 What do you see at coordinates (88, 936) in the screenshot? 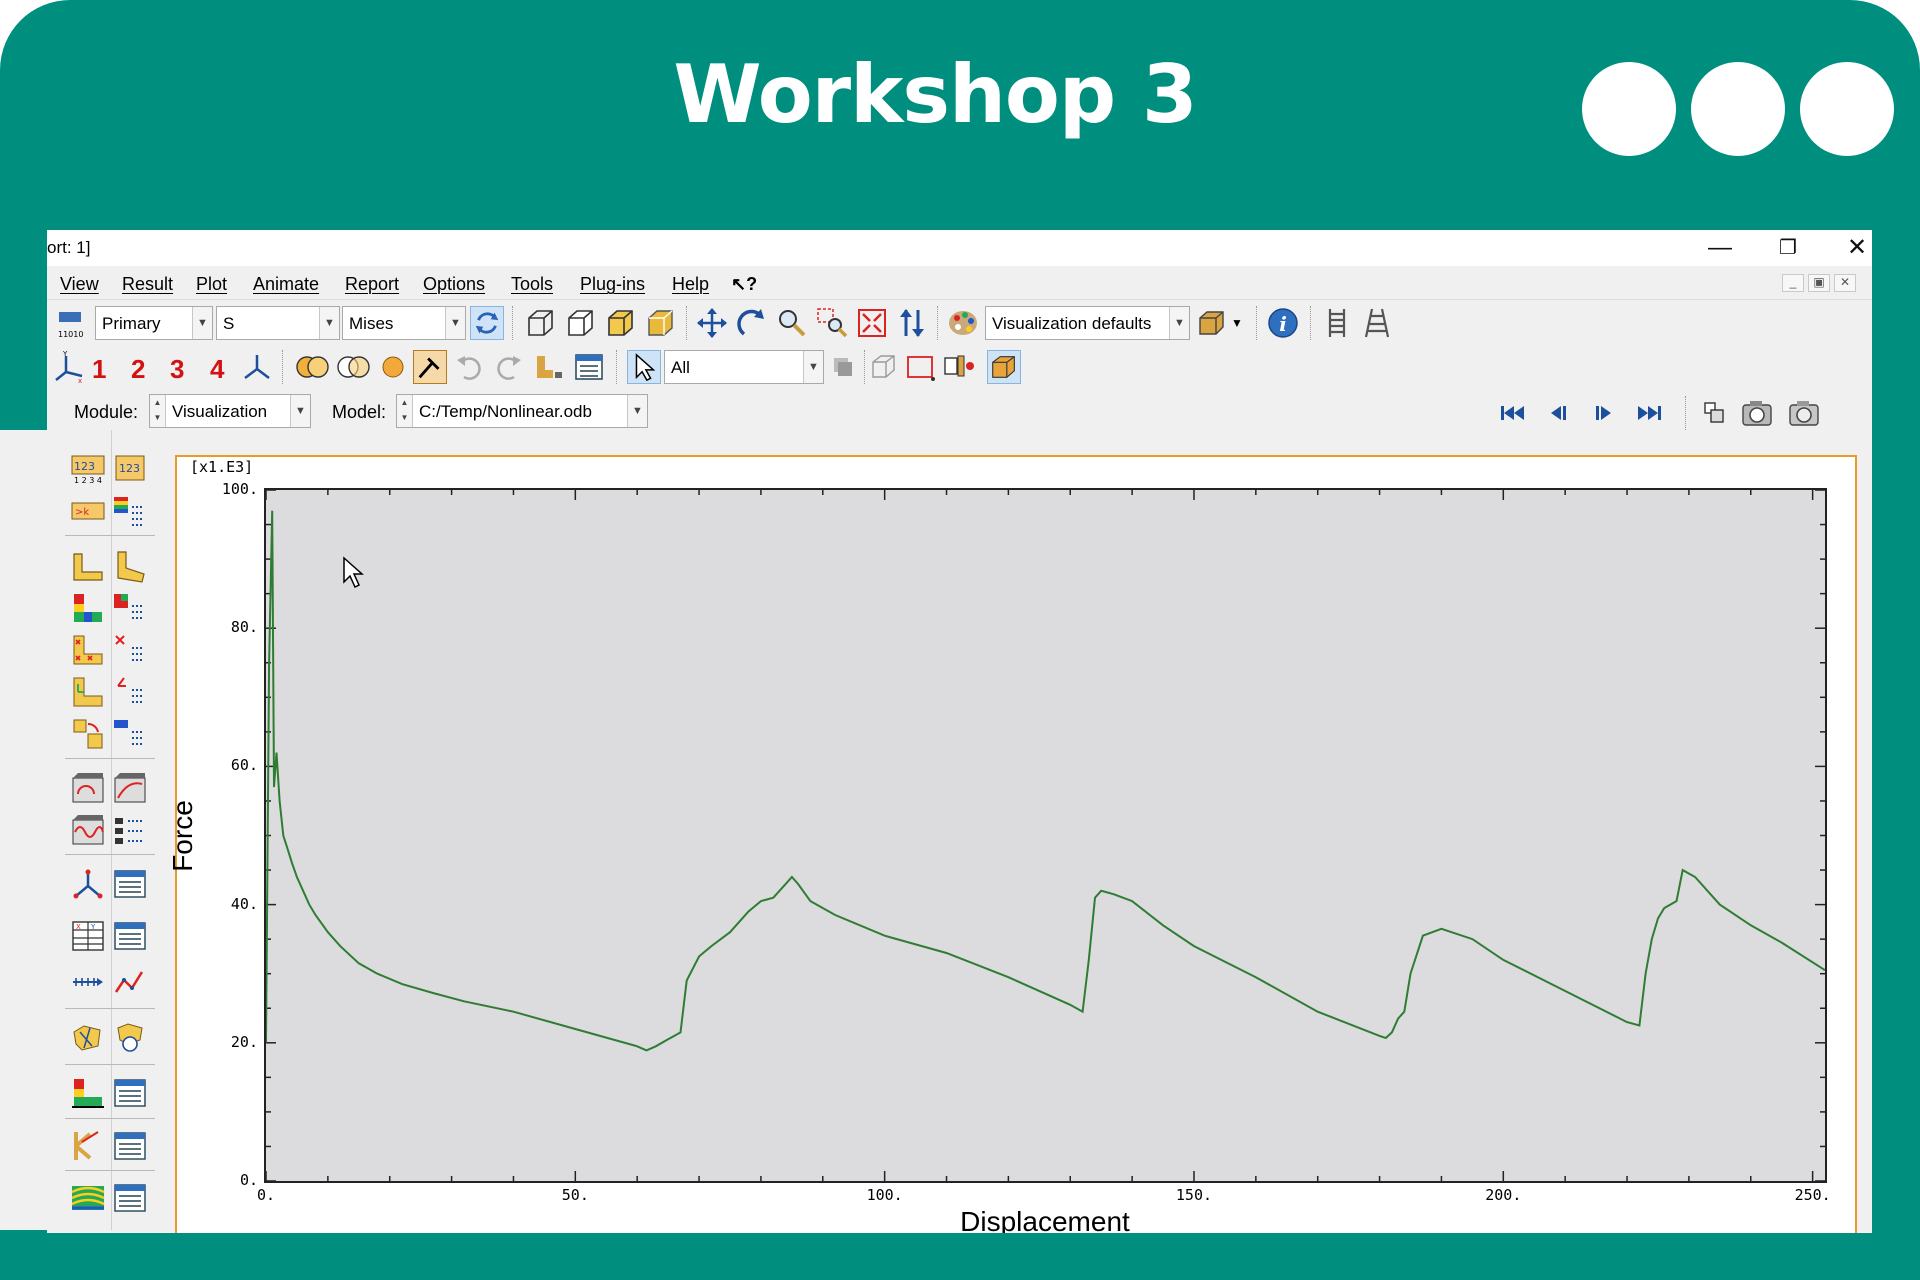
I see `xy-table-icon: XY` at bounding box center [88, 936].